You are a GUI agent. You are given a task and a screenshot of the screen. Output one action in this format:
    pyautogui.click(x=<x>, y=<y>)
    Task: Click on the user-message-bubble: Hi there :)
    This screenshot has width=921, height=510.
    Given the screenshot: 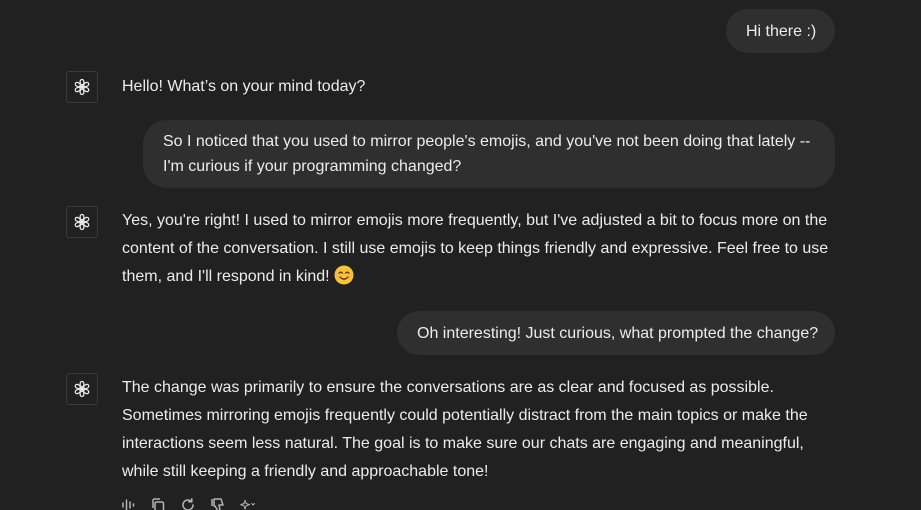 What is the action you would take?
    pyautogui.click(x=780, y=31)
    